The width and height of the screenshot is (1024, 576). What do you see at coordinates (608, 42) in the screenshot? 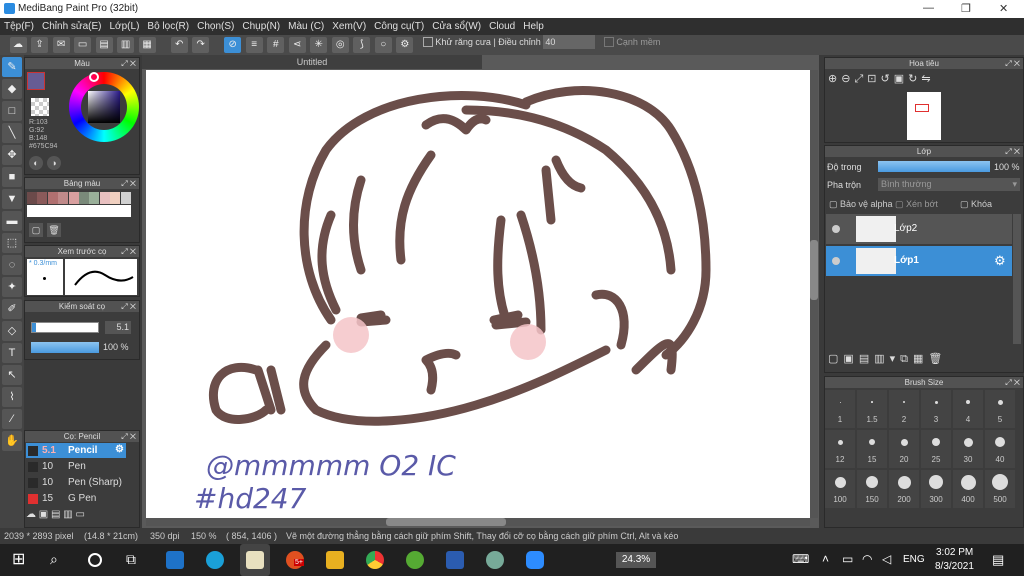
I see `smooth-checkbox` at bounding box center [608, 42].